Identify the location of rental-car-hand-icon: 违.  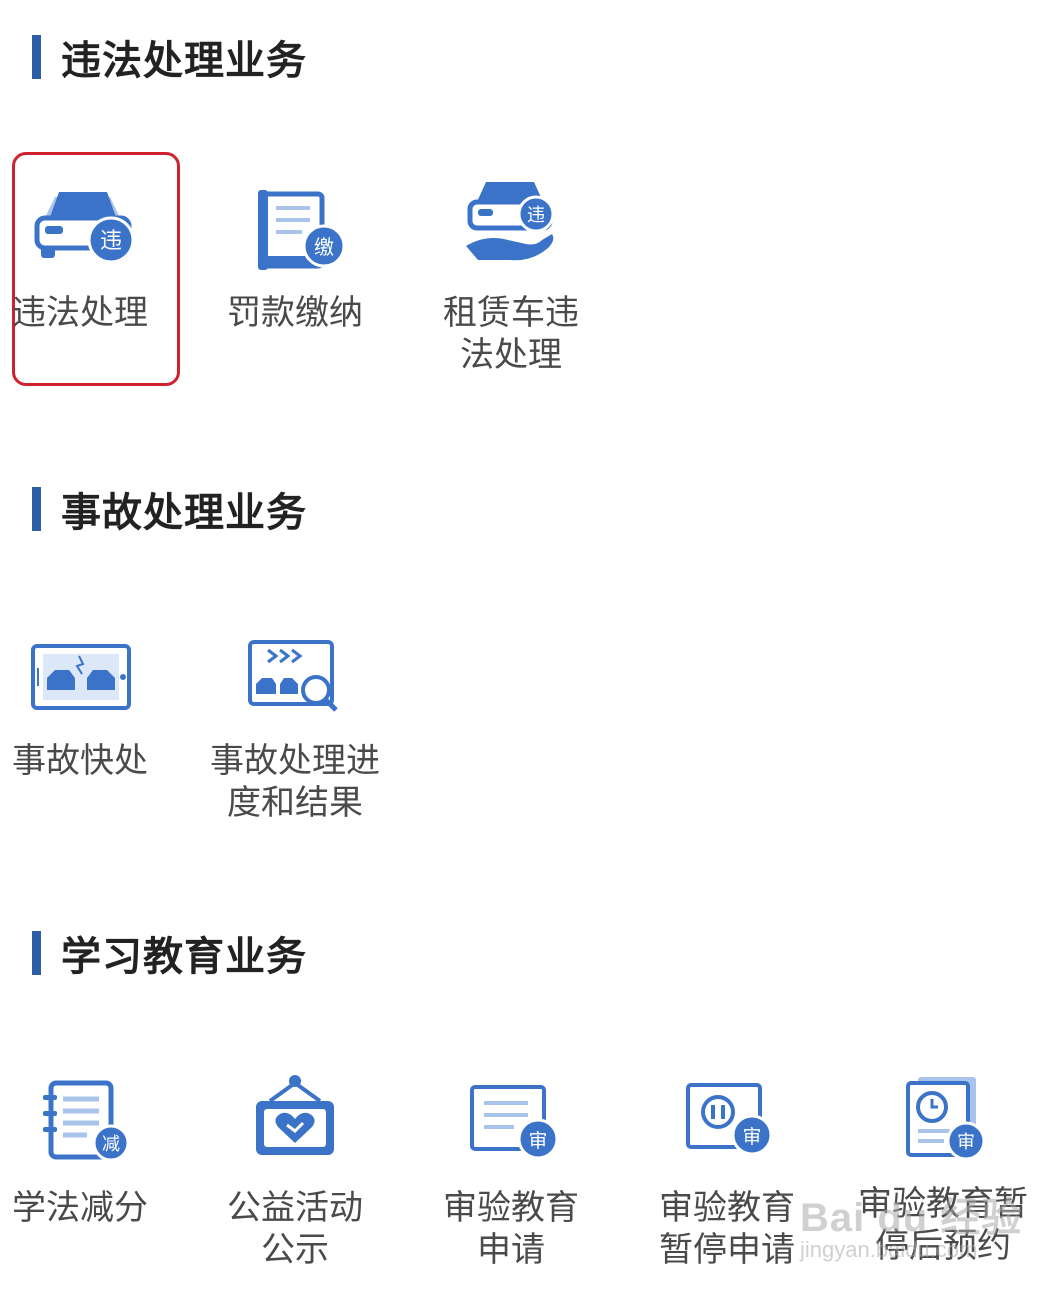
(511, 235).